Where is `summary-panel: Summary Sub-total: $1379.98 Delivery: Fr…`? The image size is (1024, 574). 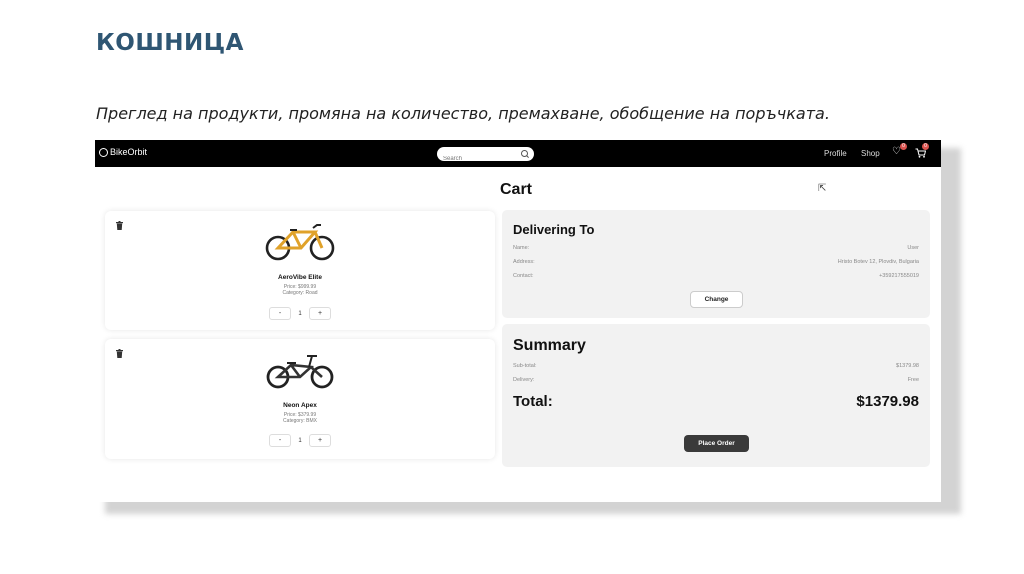
summary-panel: Summary Sub-total: $1379.98 Delivery: Fr… is located at coordinates (716, 395).